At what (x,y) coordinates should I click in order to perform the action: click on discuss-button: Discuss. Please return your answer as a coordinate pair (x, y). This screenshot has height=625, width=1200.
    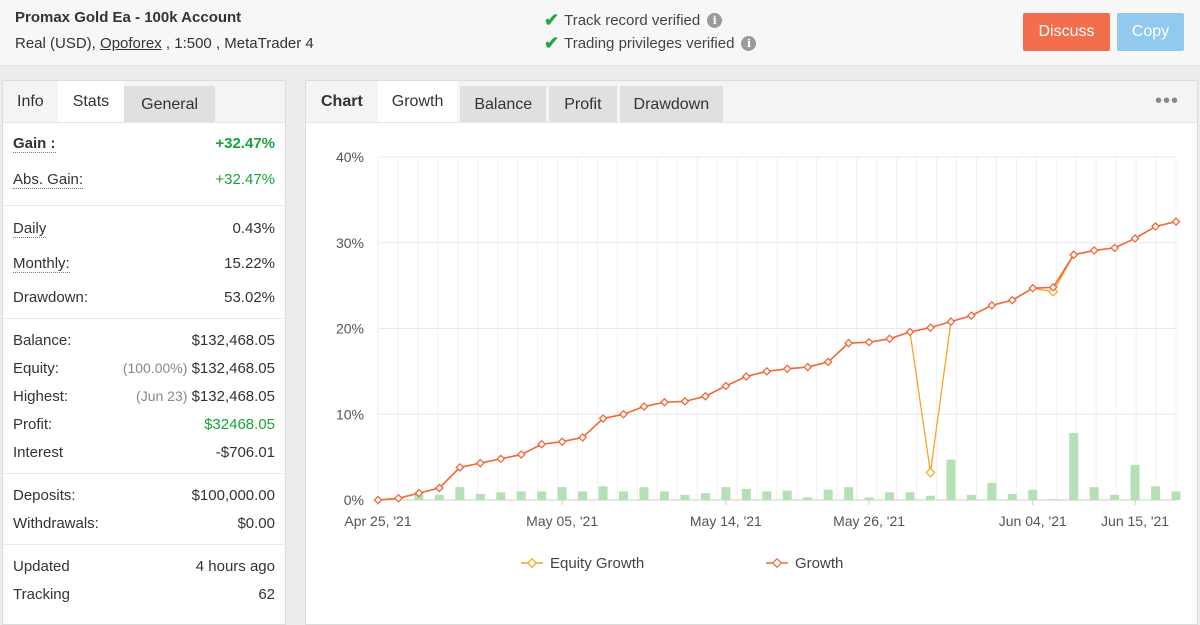
    Looking at the image, I should click on (1066, 32).